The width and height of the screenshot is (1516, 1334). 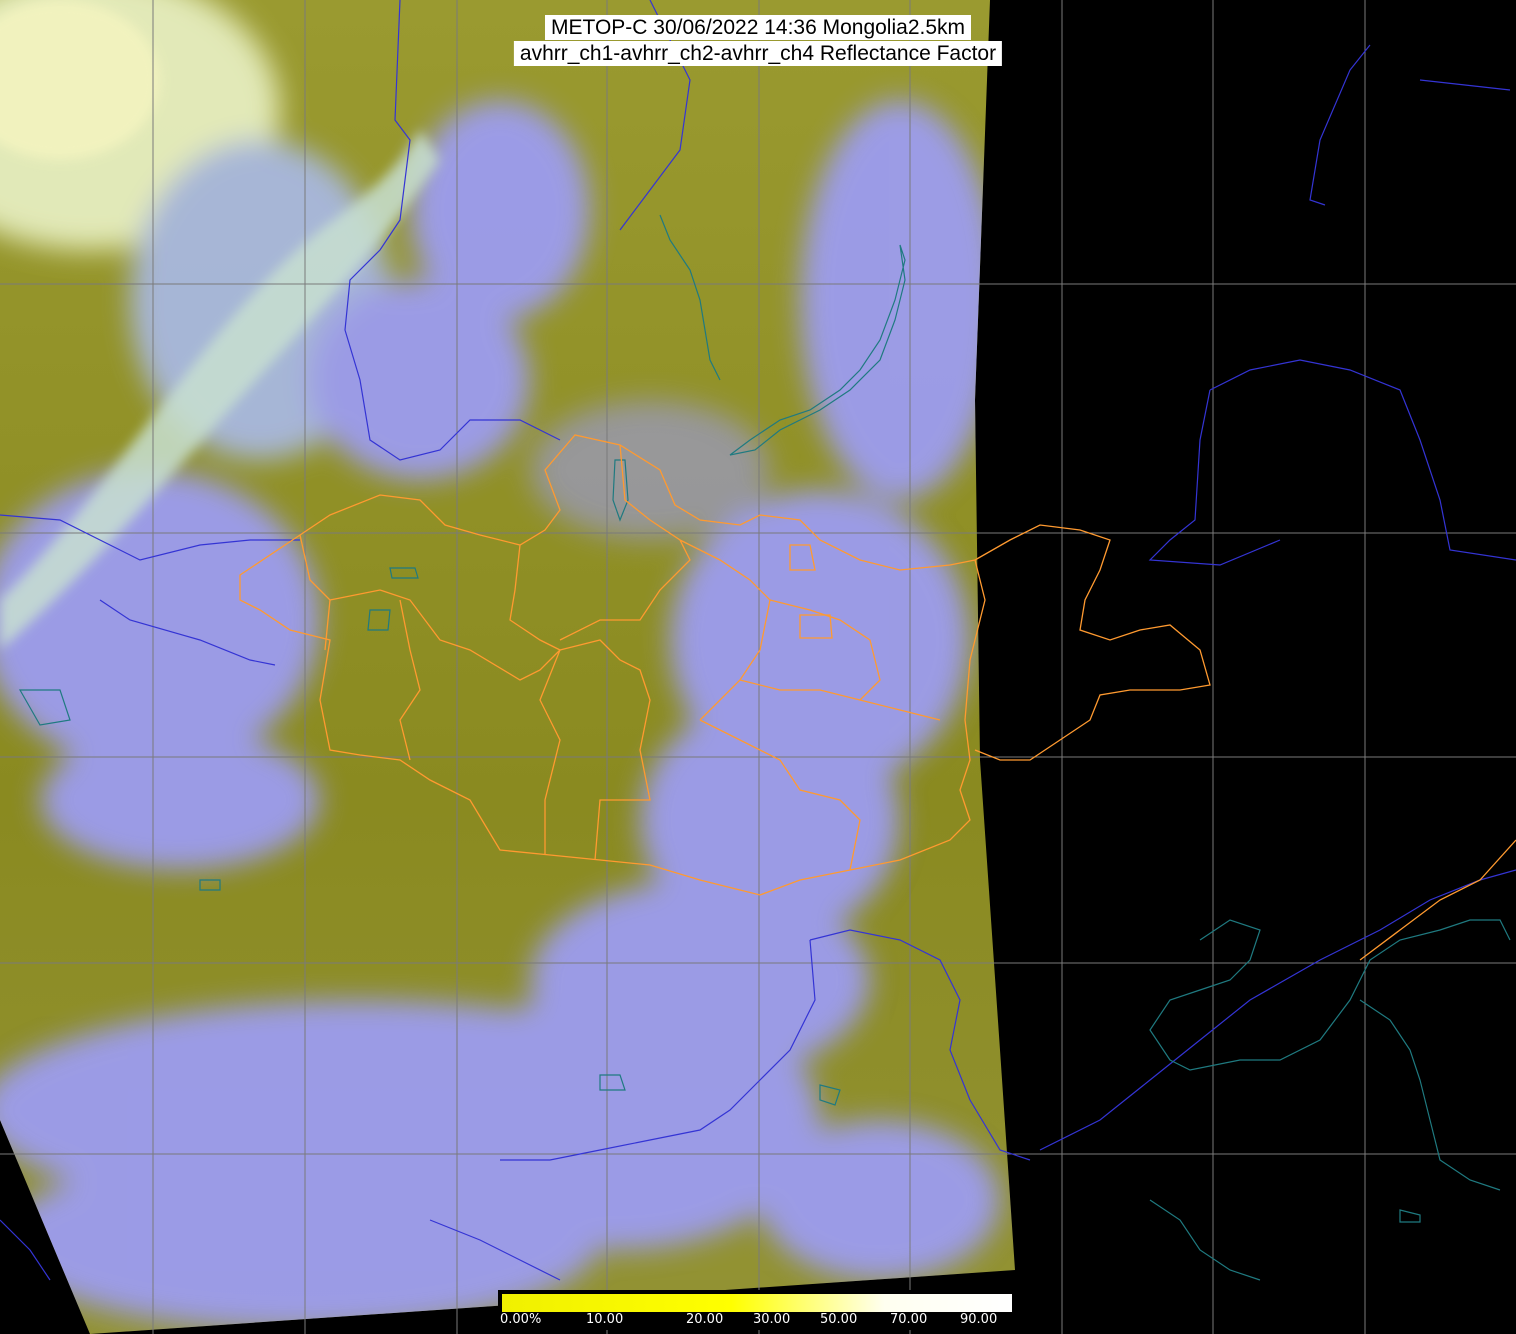 What do you see at coordinates (705, 1319) in the screenshot?
I see `colorbar-label: 20.00` at bounding box center [705, 1319].